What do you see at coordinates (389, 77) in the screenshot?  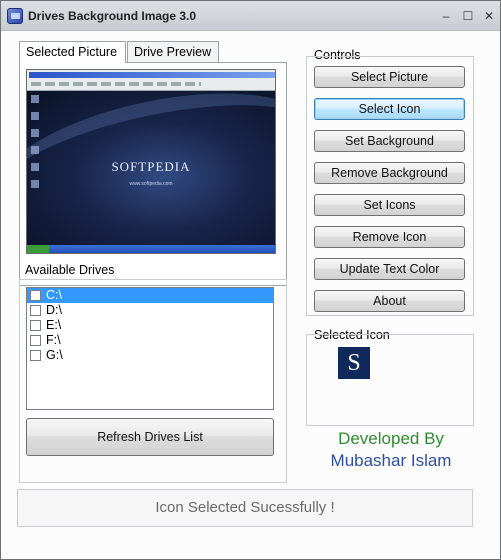 I see `select-picture-button: Select Picture` at bounding box center [389, 77].